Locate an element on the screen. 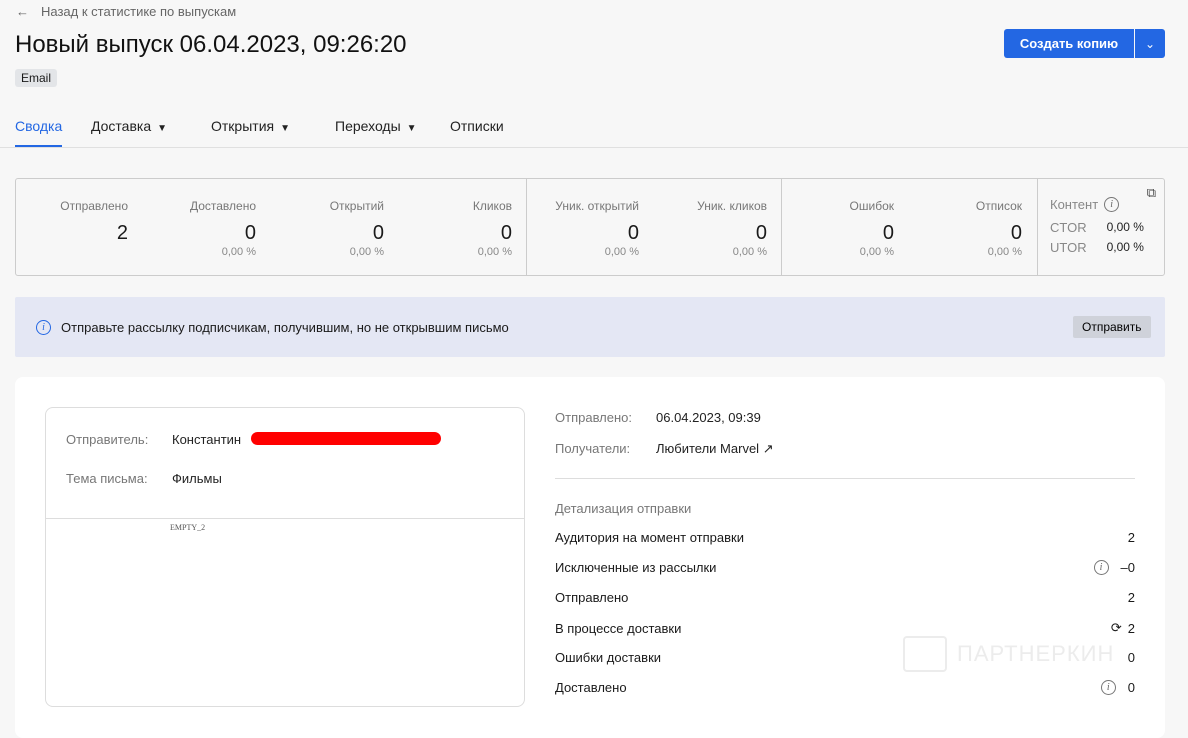 The width and height of the screenshot is (1188, 738). tab-delivery: Доставка ▼ is located at coordinates (129, 126).